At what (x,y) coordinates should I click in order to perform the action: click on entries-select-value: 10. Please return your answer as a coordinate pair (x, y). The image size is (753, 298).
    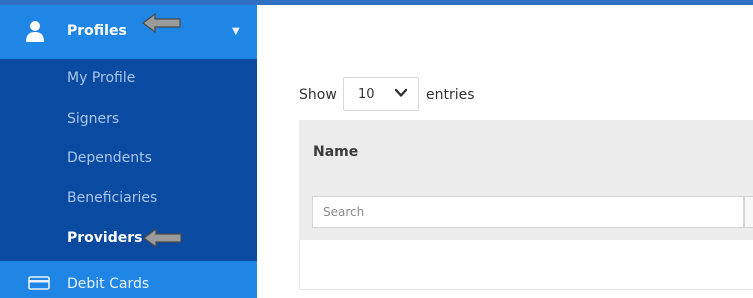
    Looking at the image, I should click on (366, 94).